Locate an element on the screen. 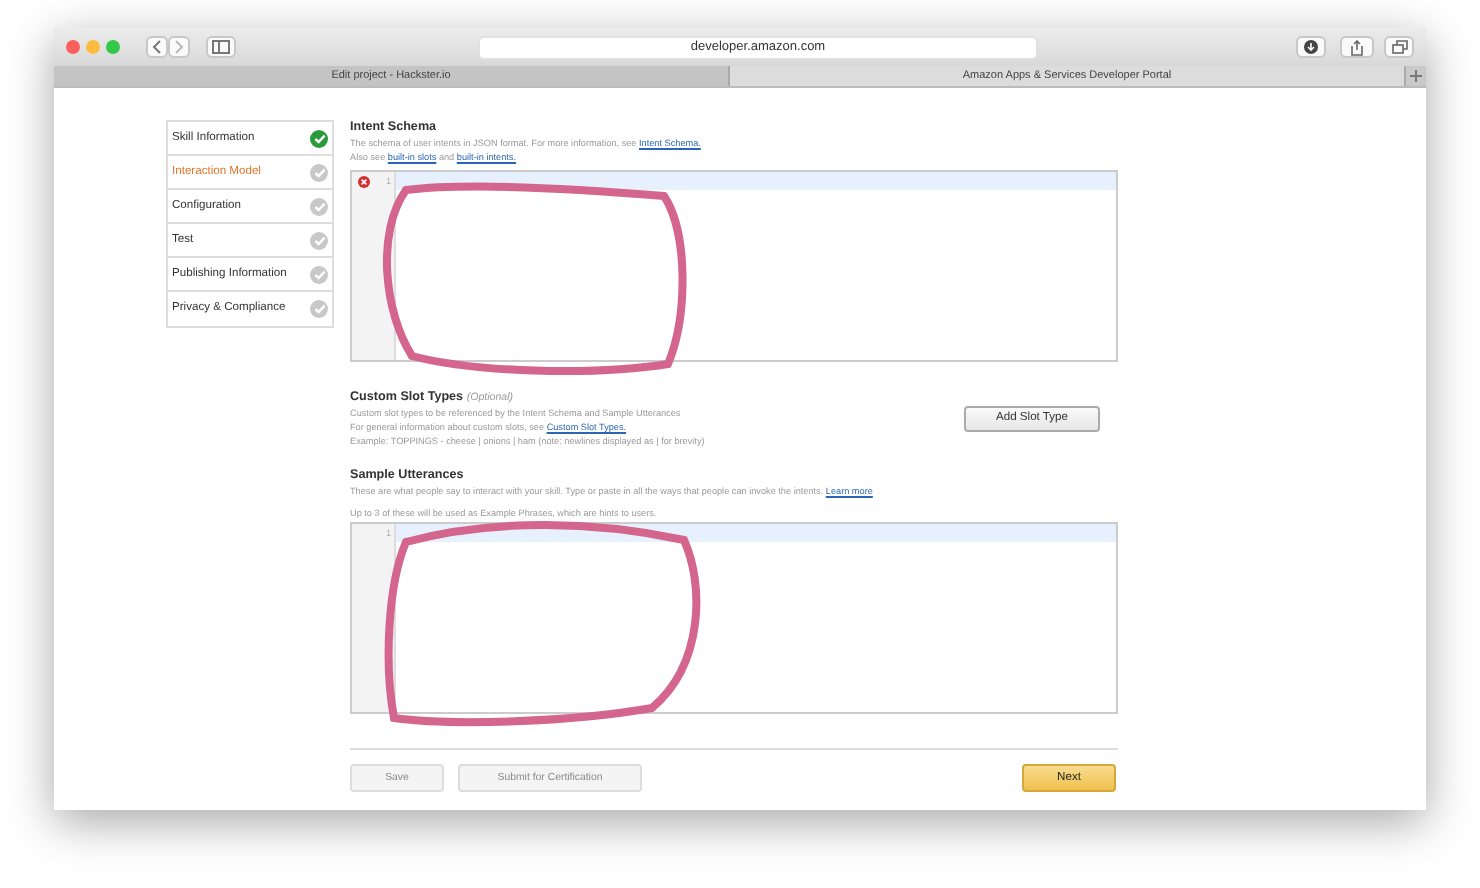 The height and width of the screenshot is (888, 1480). forward-icon is located at coordinates (179, 47).